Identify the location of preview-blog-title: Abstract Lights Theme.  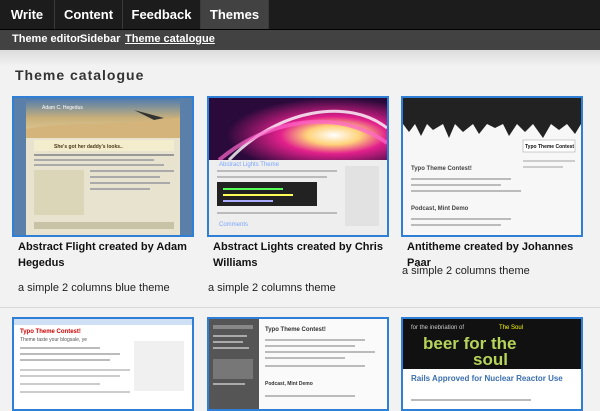
(249, 165).